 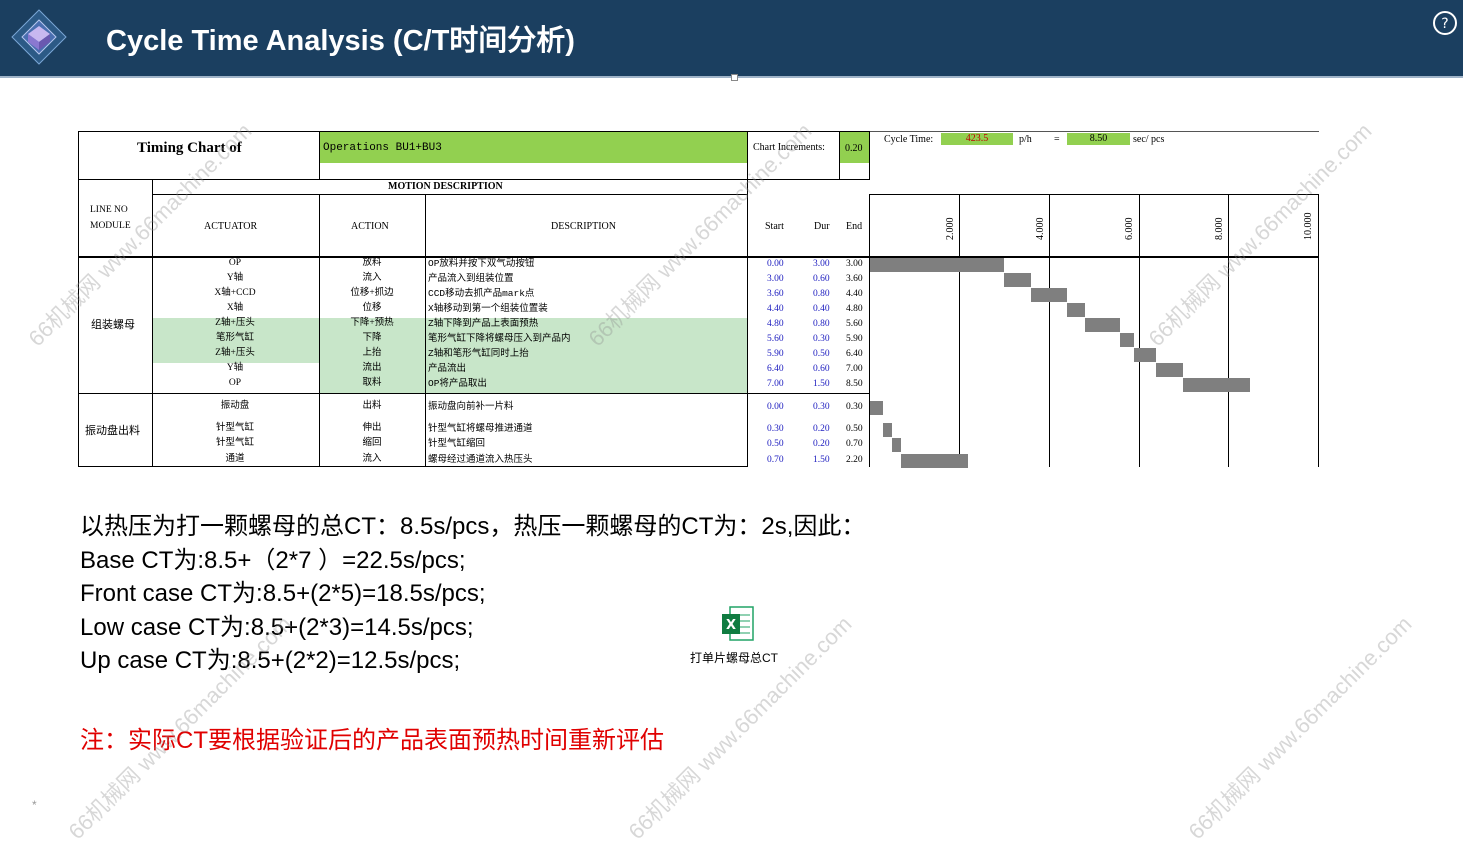 What do you see at coordinates (951, 229) in the screenshot?
I see `tick-label: 2.000` at bounding box center [951, 229].